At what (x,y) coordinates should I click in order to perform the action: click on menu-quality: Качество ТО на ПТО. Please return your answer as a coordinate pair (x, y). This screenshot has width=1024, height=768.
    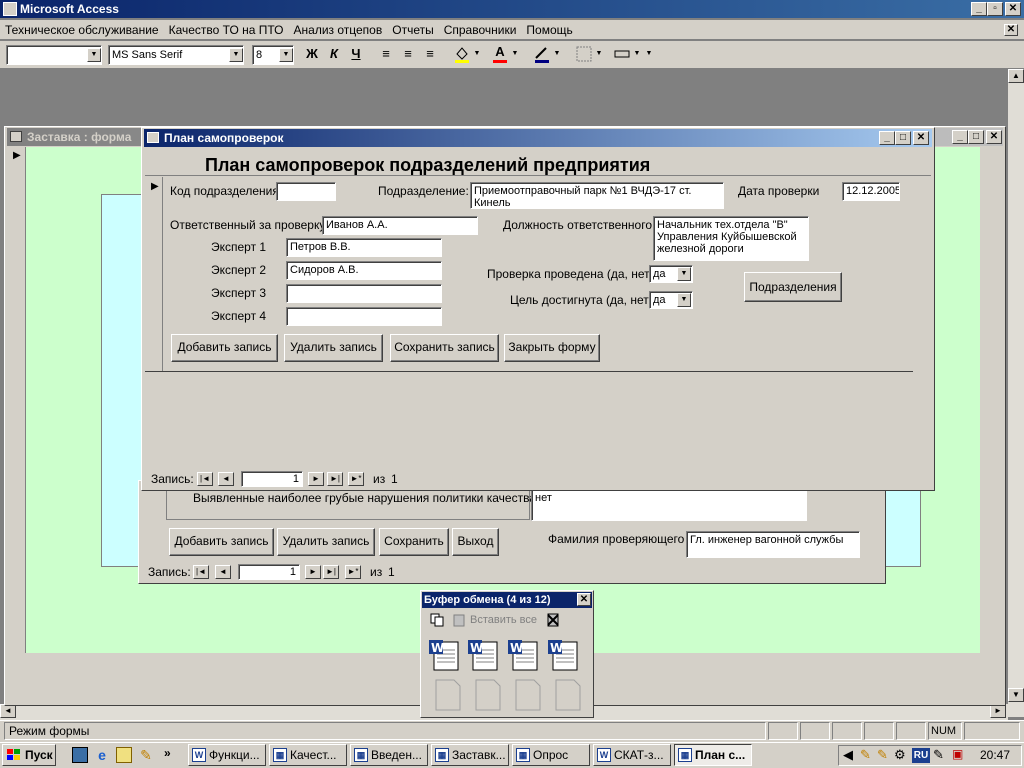
    Looking at the image, I should click on (226, 30).